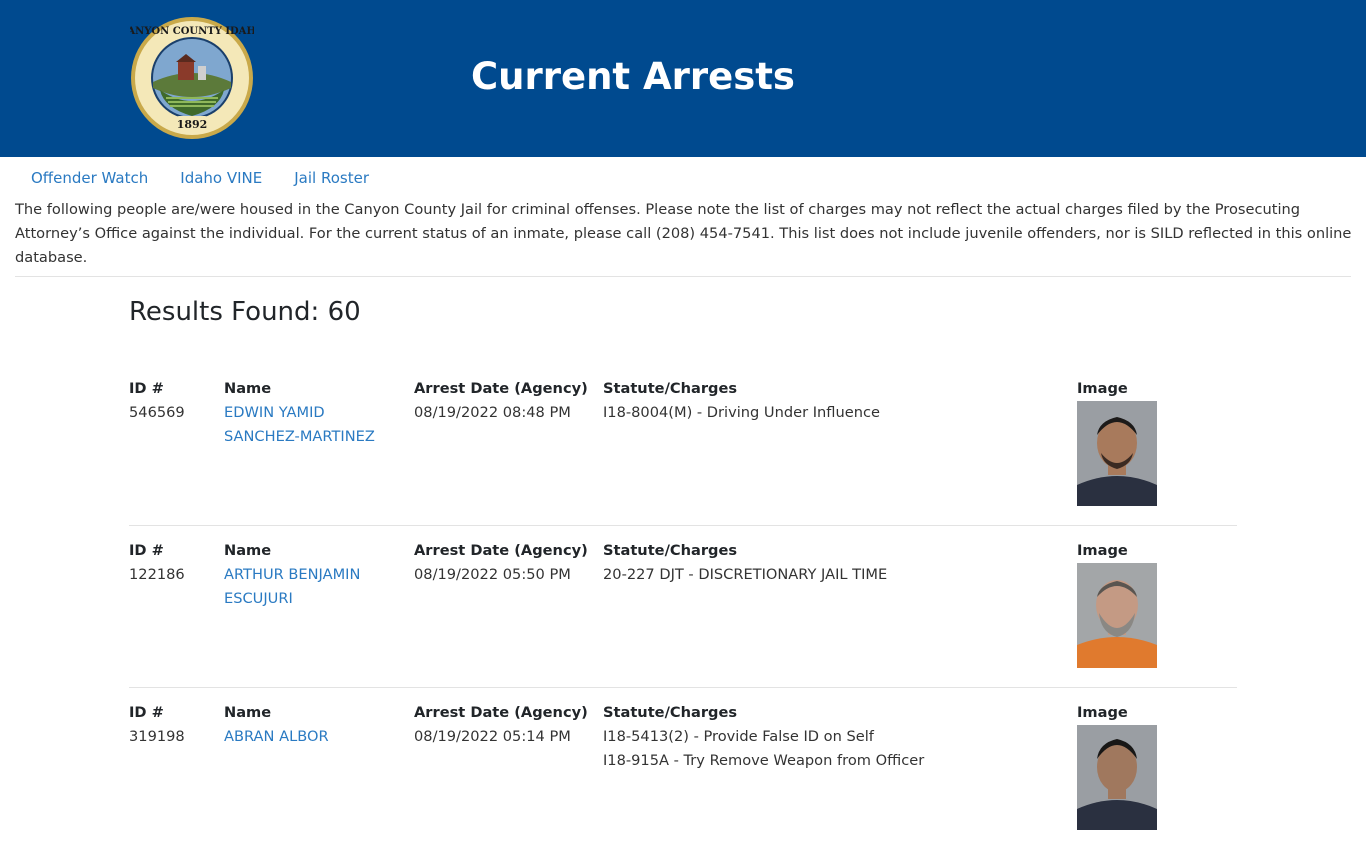  Describe the element at coordinates (157, 574) in the screenshot. I see `id-value: 122186` at that location.